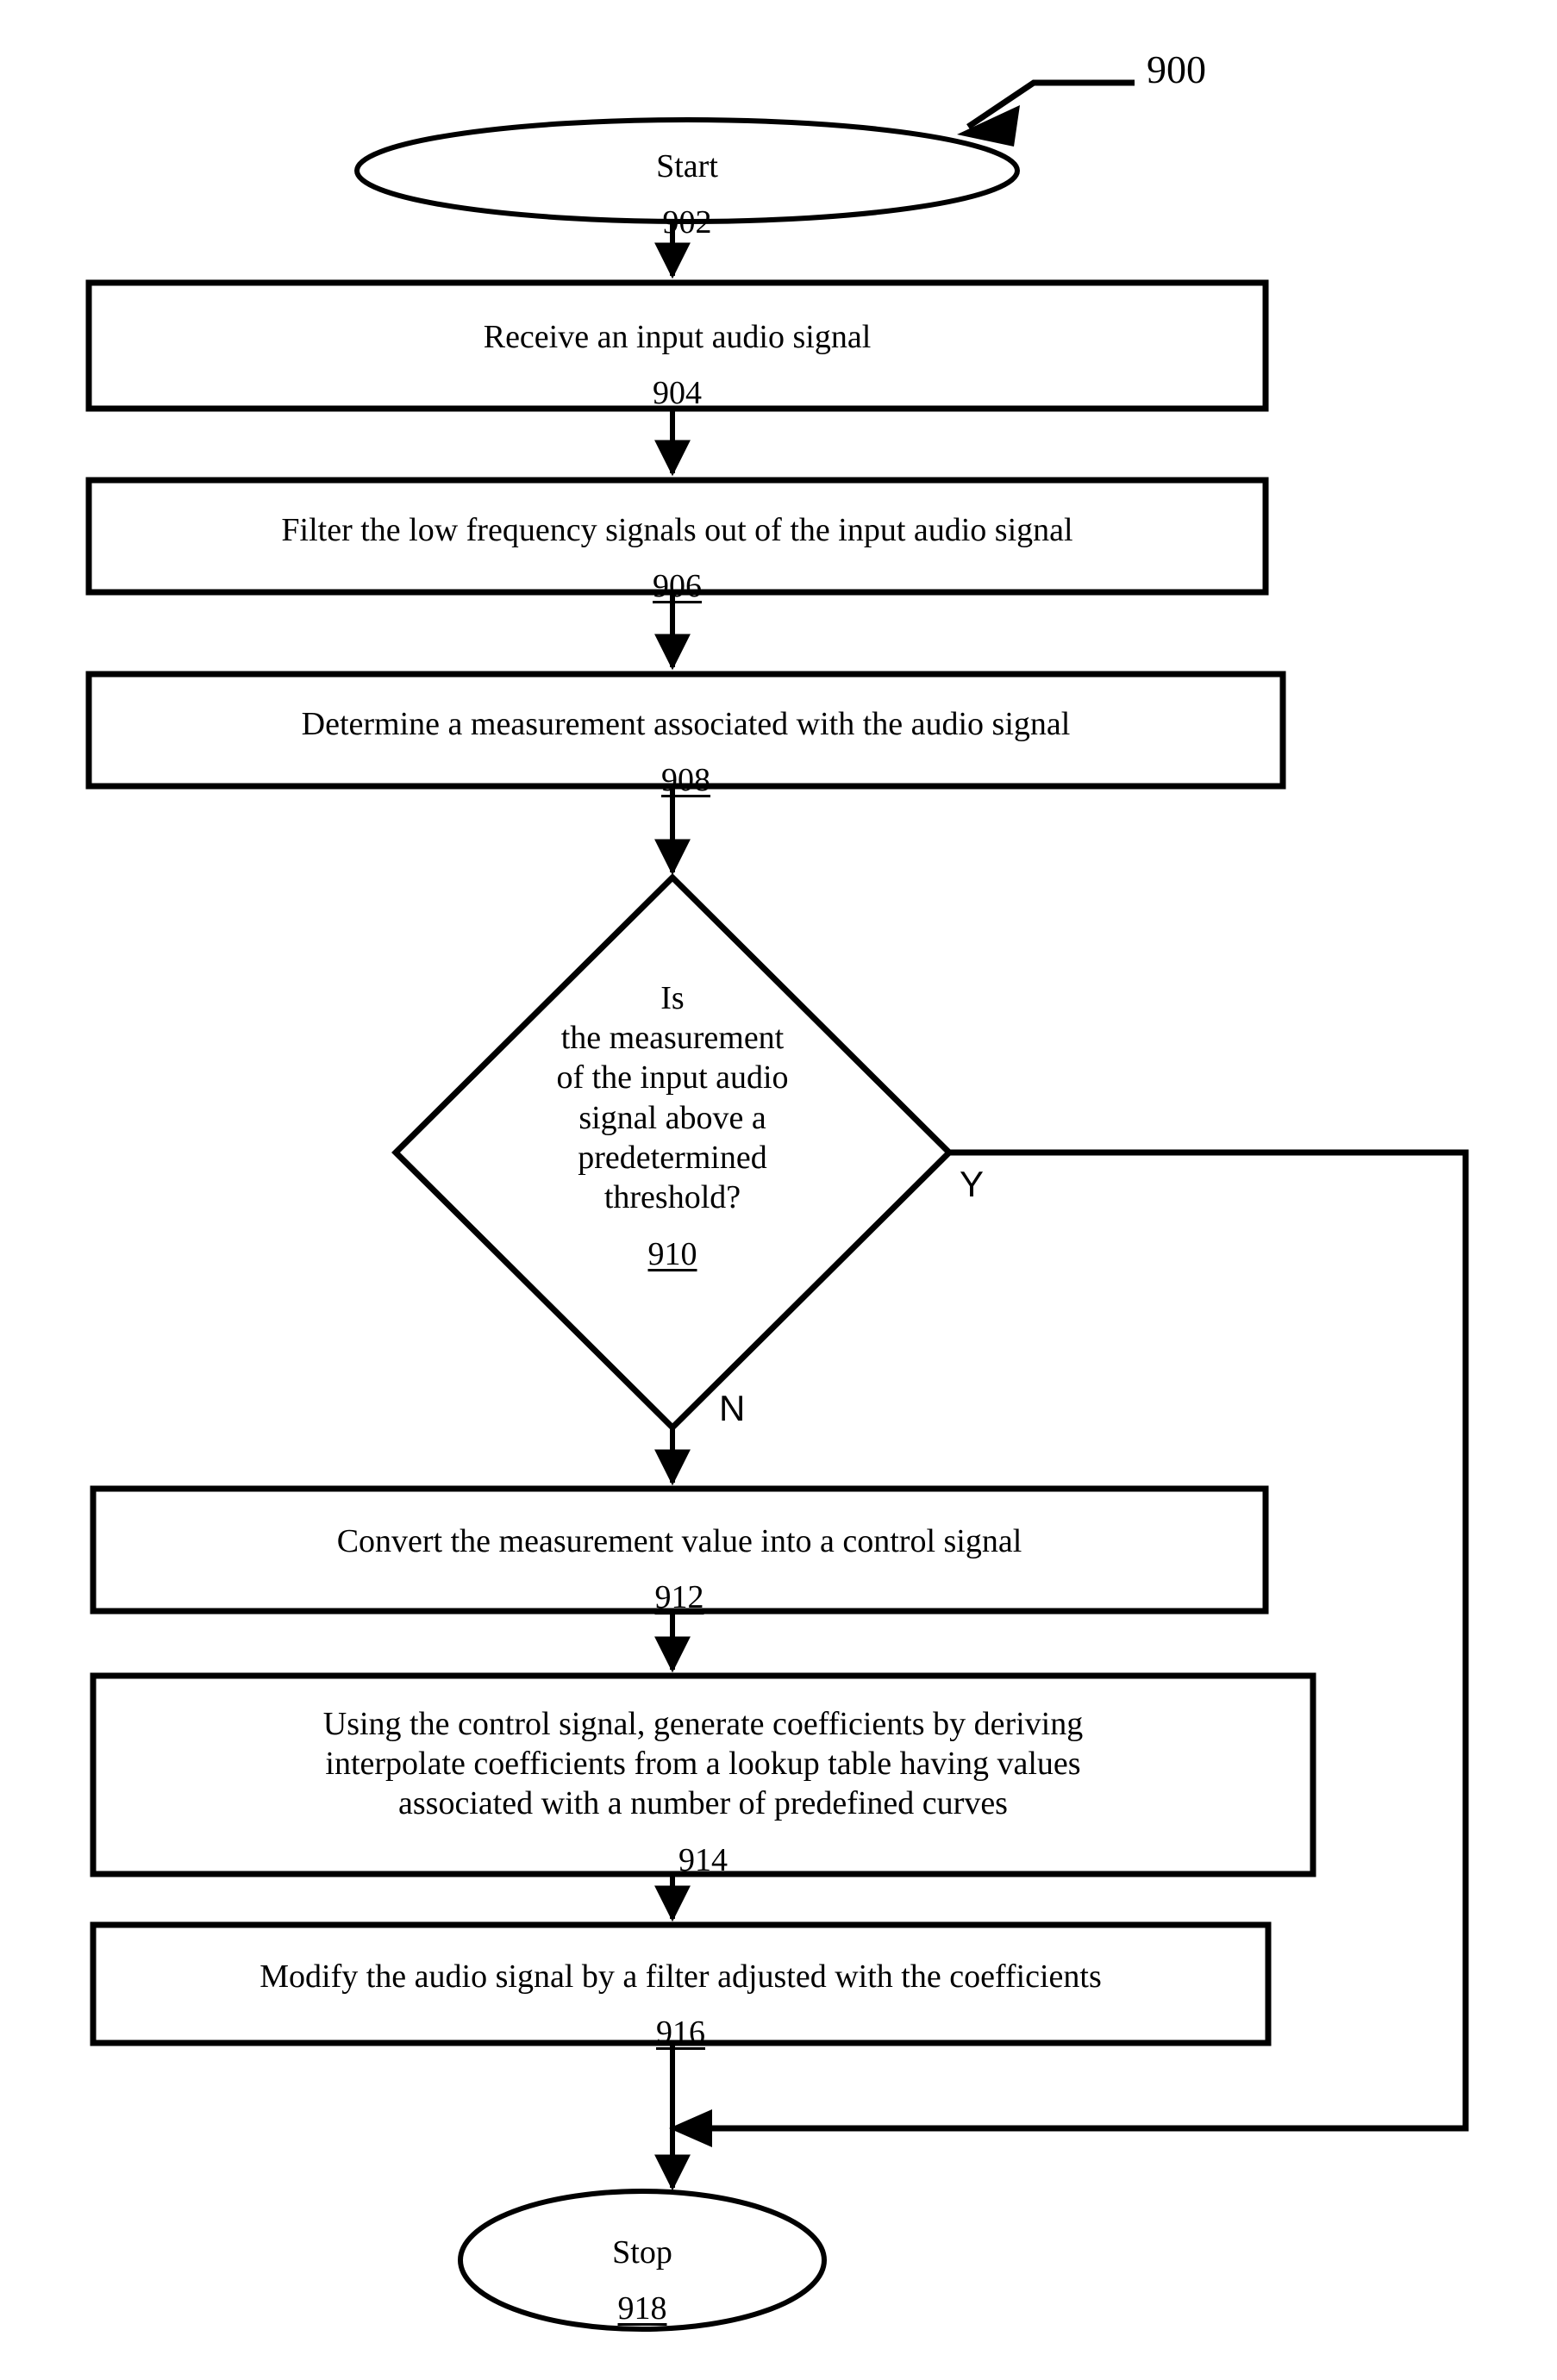 This screenshot has height=2380, width=1557. What do you see at coordinates (1176, 69) in the screenshot?
I see `figure-number: 900` at bounding box center [1176, 69].